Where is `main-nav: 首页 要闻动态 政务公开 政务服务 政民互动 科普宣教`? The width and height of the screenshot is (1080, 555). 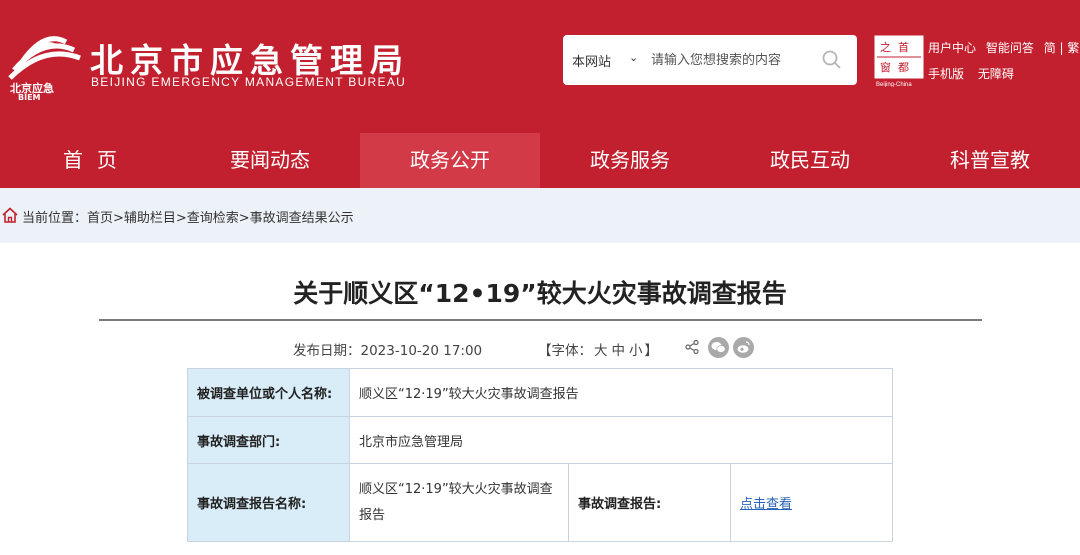
main-nav: 首页 要闻动态 政务公开 政务服务 政民互动 科普宣教 is located at coordinates (540, 160).